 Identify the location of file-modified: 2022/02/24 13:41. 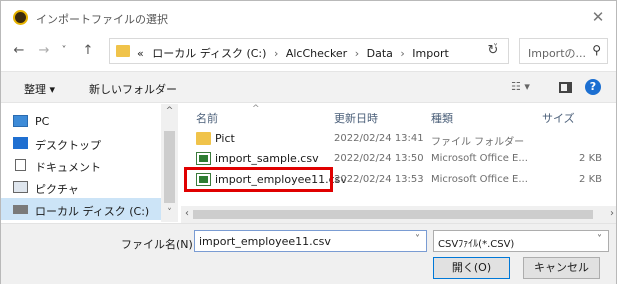
(379, 138).